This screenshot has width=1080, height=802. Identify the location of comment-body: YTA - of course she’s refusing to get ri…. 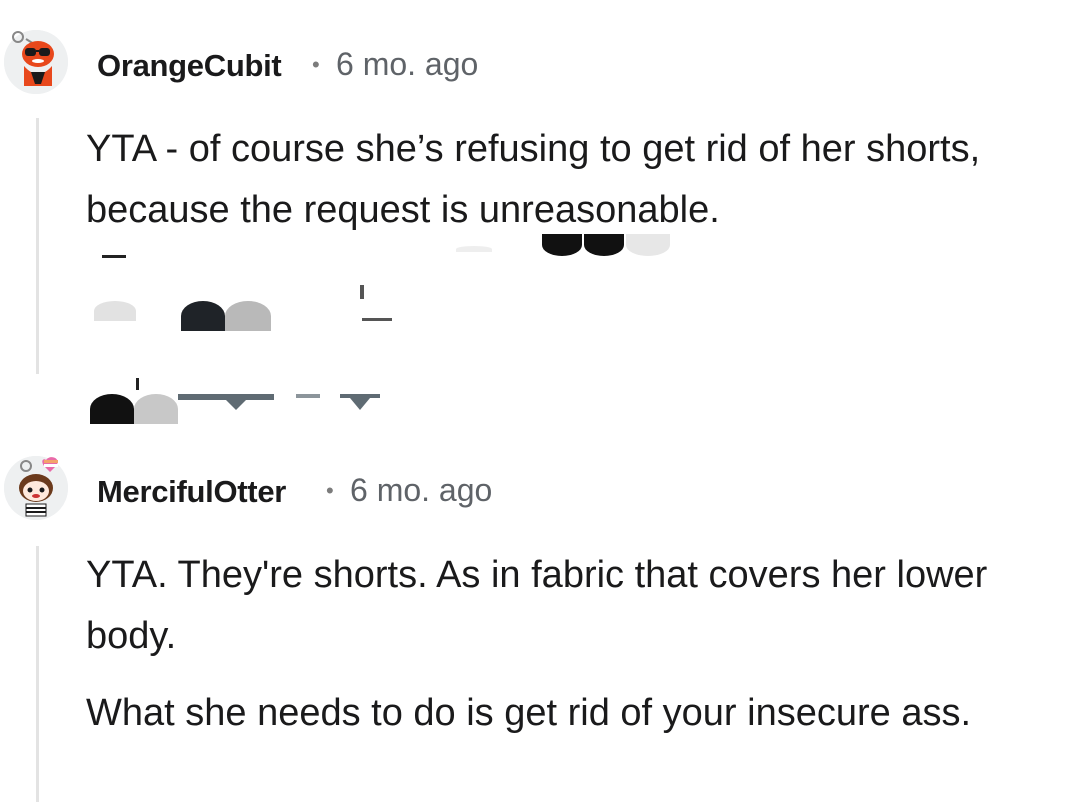
(576, 180).